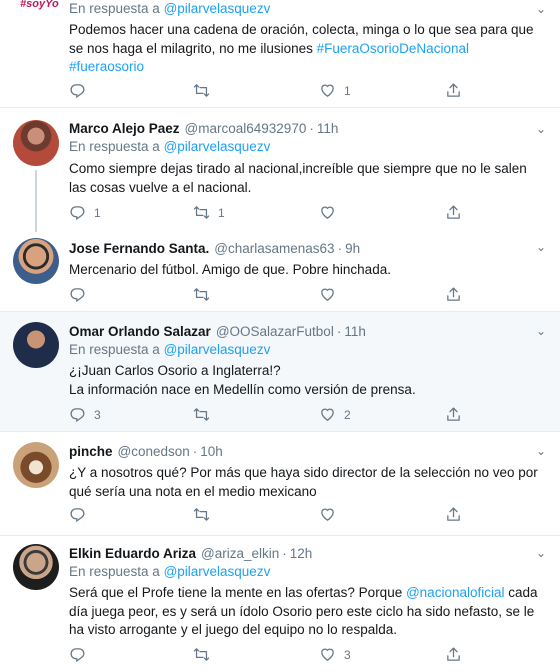  I want to click on display-name: Elkin Eduardo Ariza, so click(132, 554).